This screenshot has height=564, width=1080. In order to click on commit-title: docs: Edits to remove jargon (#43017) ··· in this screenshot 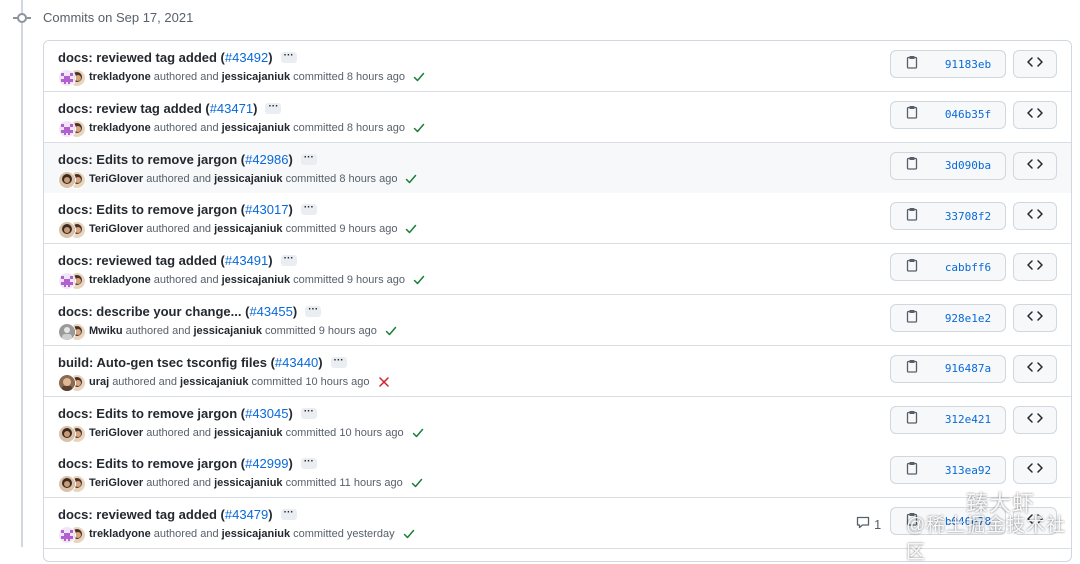, I will do `click(187, 209)`.